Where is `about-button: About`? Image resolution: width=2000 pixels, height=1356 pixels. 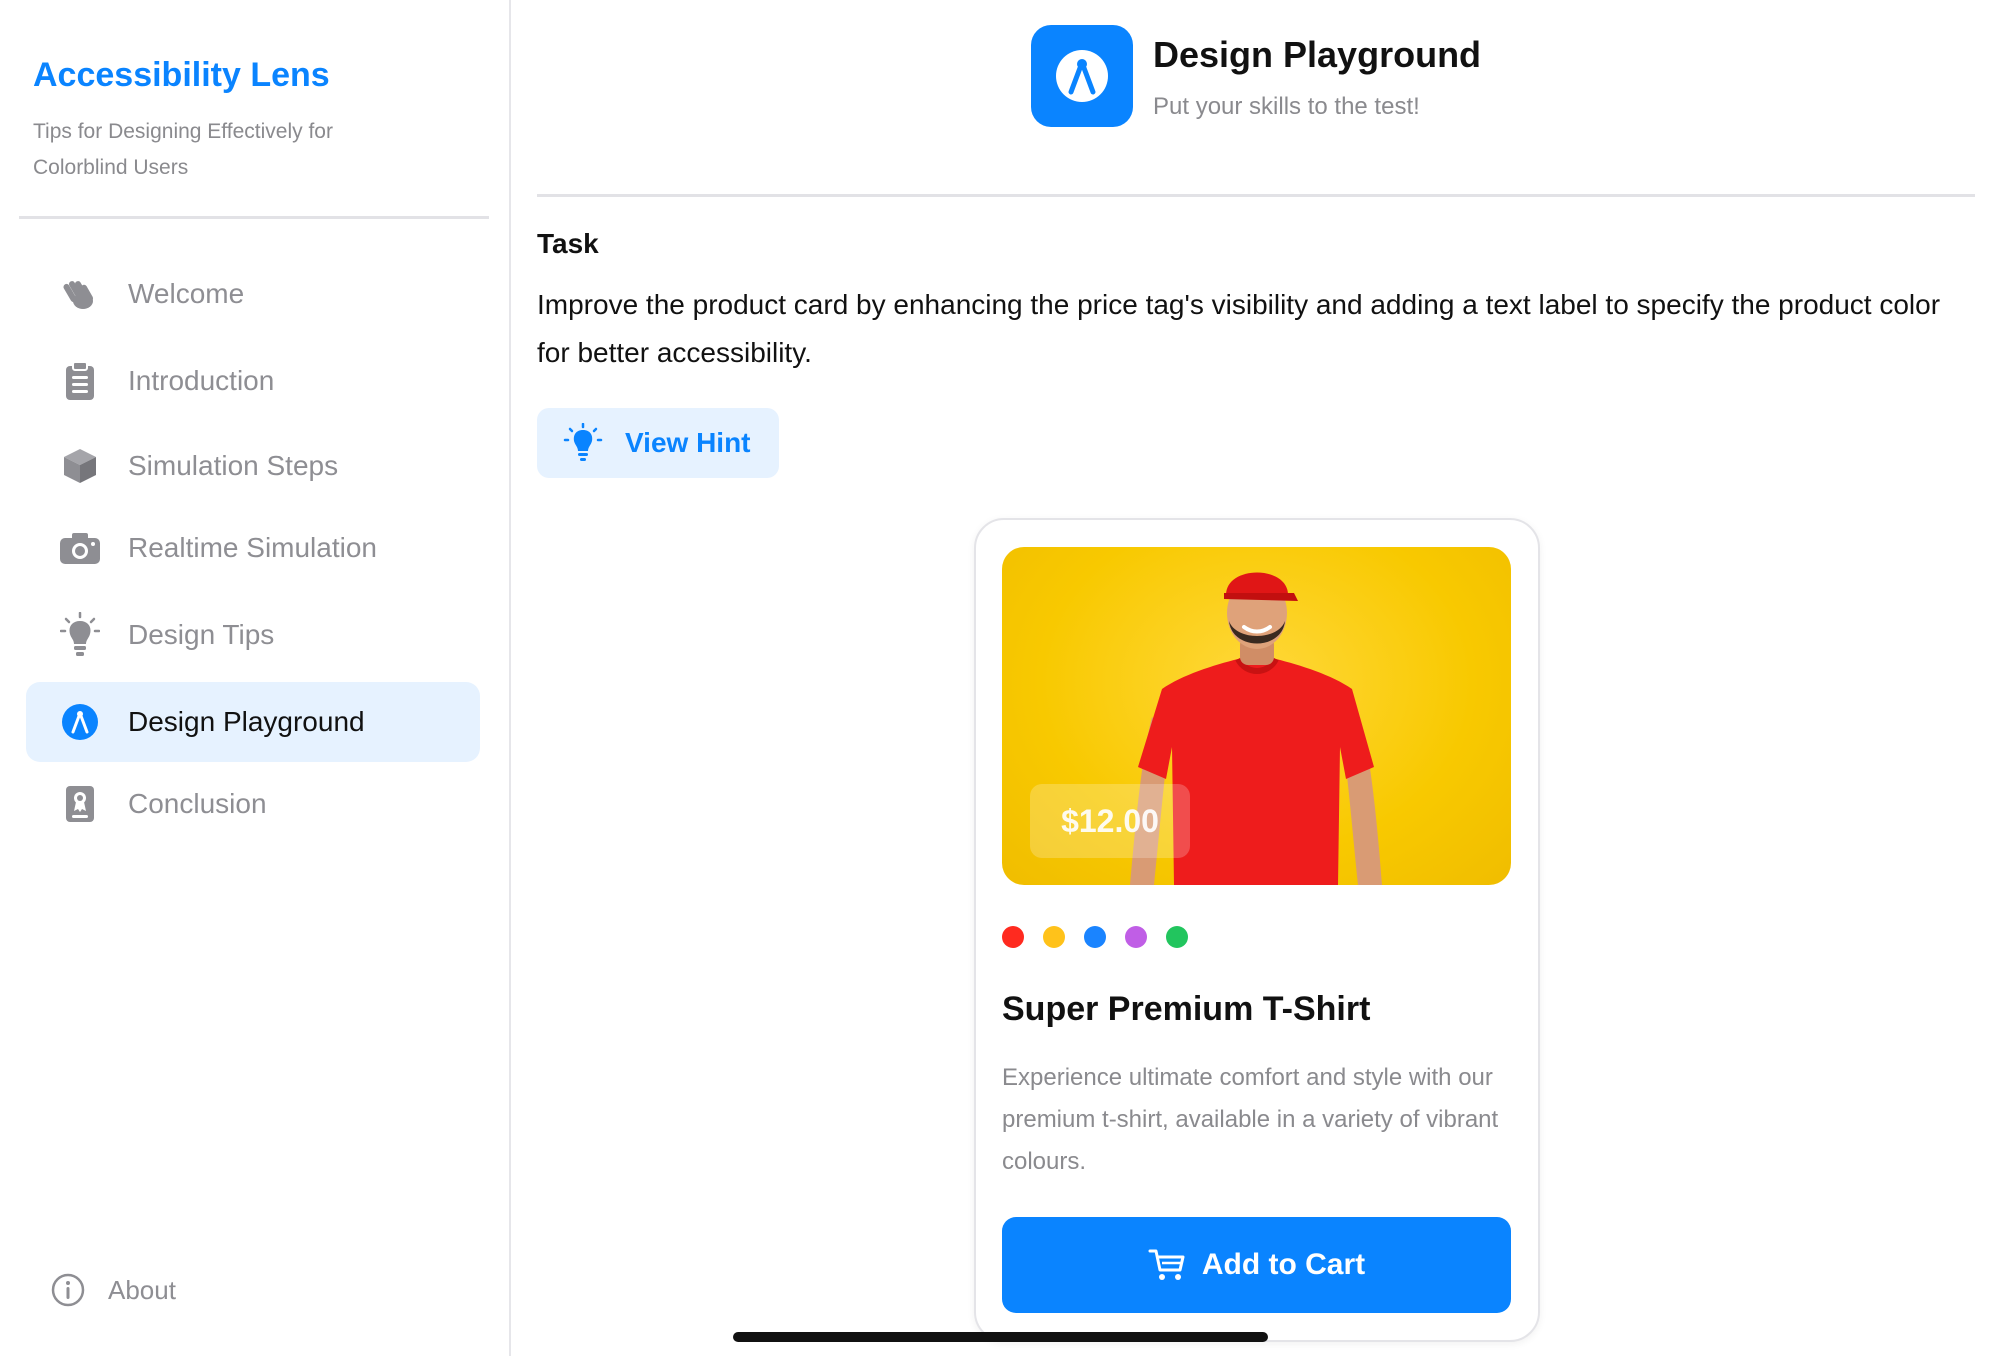
about-button: About is located at coordinates (130, 1290).